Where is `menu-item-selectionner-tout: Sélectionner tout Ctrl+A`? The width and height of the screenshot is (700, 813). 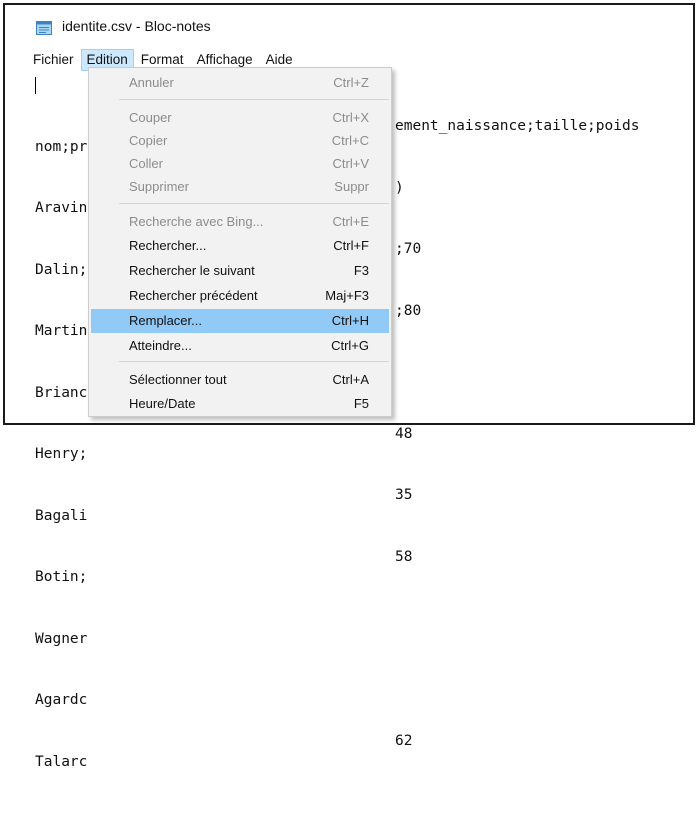 menu-item-selectionner-tout: Sélectionner tout Ctrl+A is located at coordinates (240, 379).